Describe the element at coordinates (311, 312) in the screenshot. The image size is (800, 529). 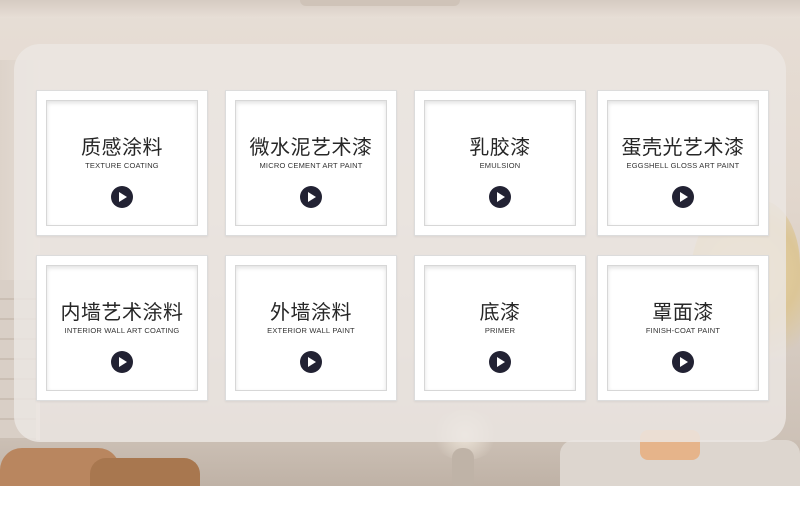
I see `card-title: 外墙涂料` at that location.